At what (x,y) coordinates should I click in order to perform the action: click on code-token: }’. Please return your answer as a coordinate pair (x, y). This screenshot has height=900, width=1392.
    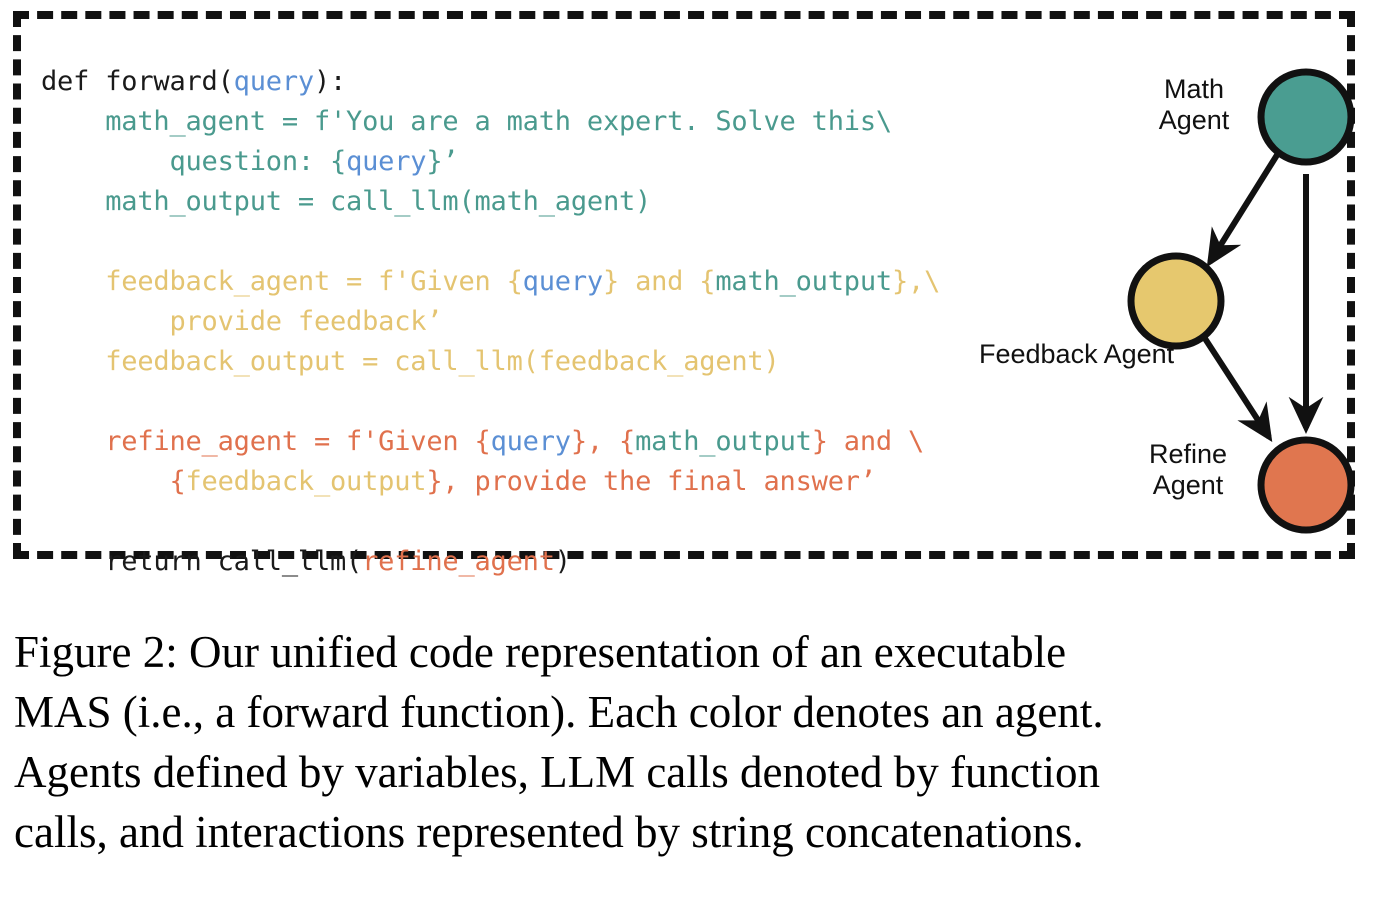
    Looking at the image, I should click on (442, 161).